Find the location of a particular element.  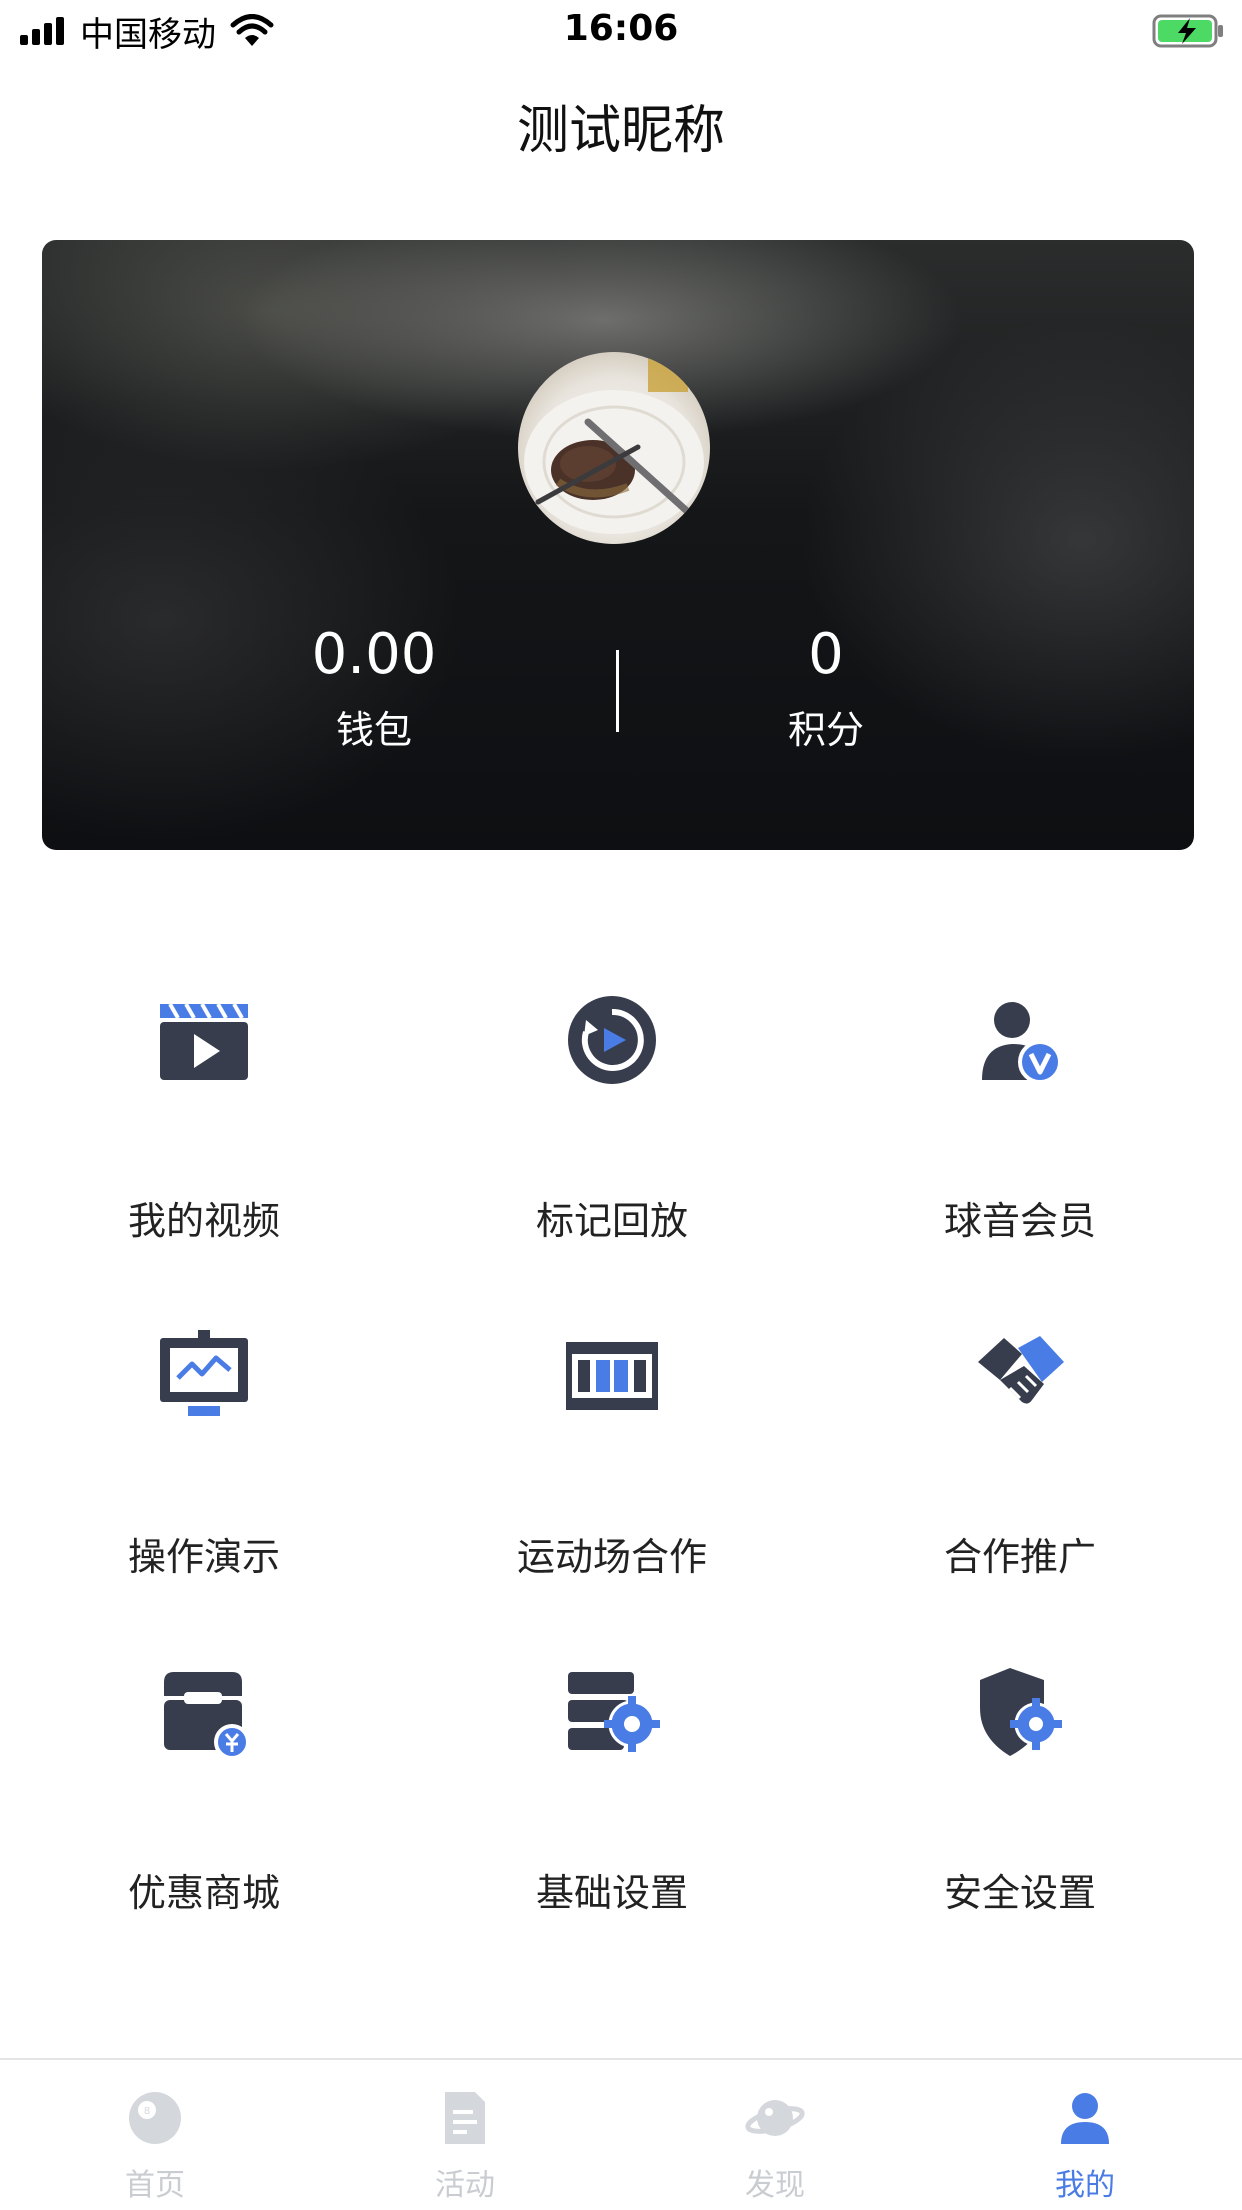

menu-item-basic-settings: 基础设置 is located at coordinates (612, 1792).